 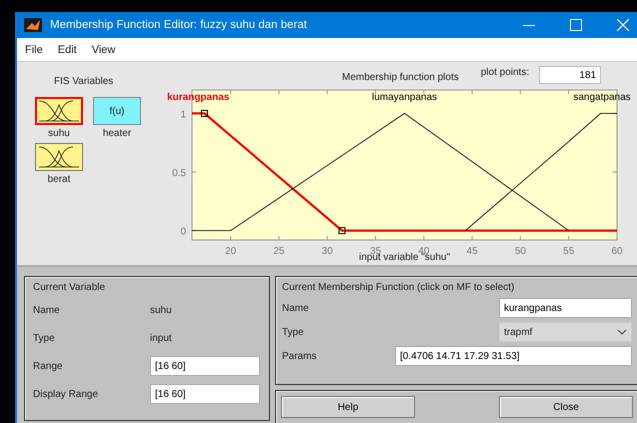 I want to click on section-title: FIS Variables, so click(x=84, y=81).